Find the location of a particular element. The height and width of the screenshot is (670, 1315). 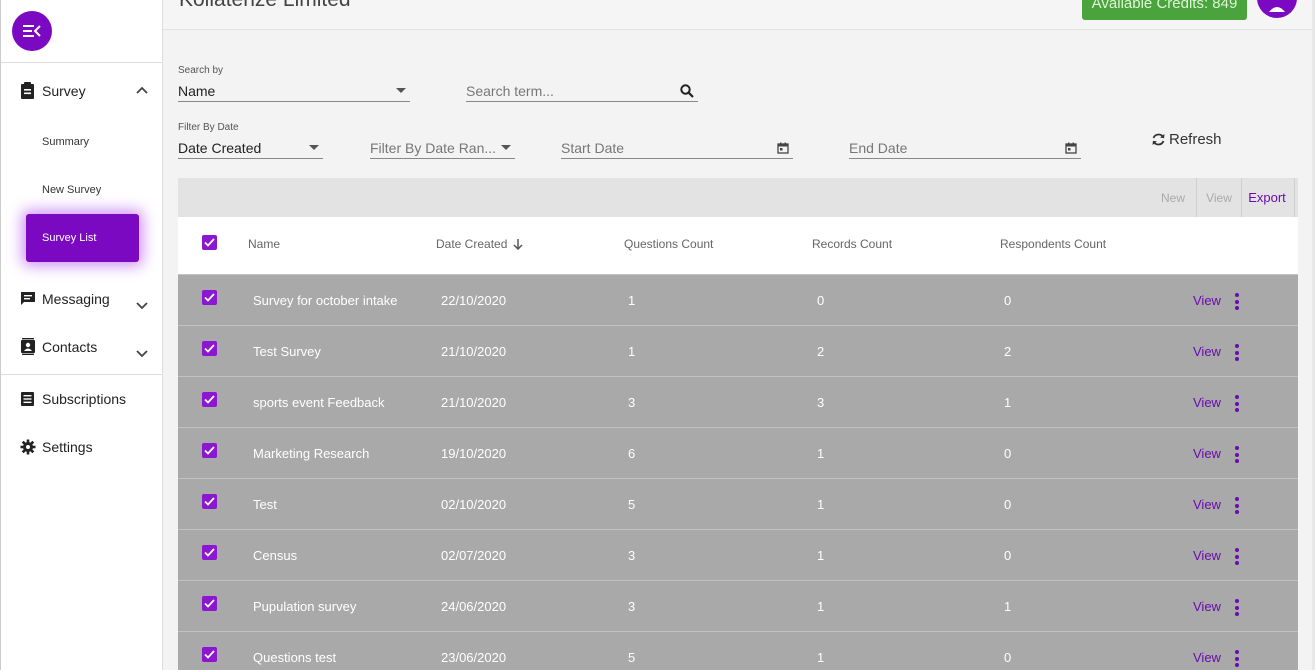

sidebar-item-settings: Settings is located at coordinates (56, 446).